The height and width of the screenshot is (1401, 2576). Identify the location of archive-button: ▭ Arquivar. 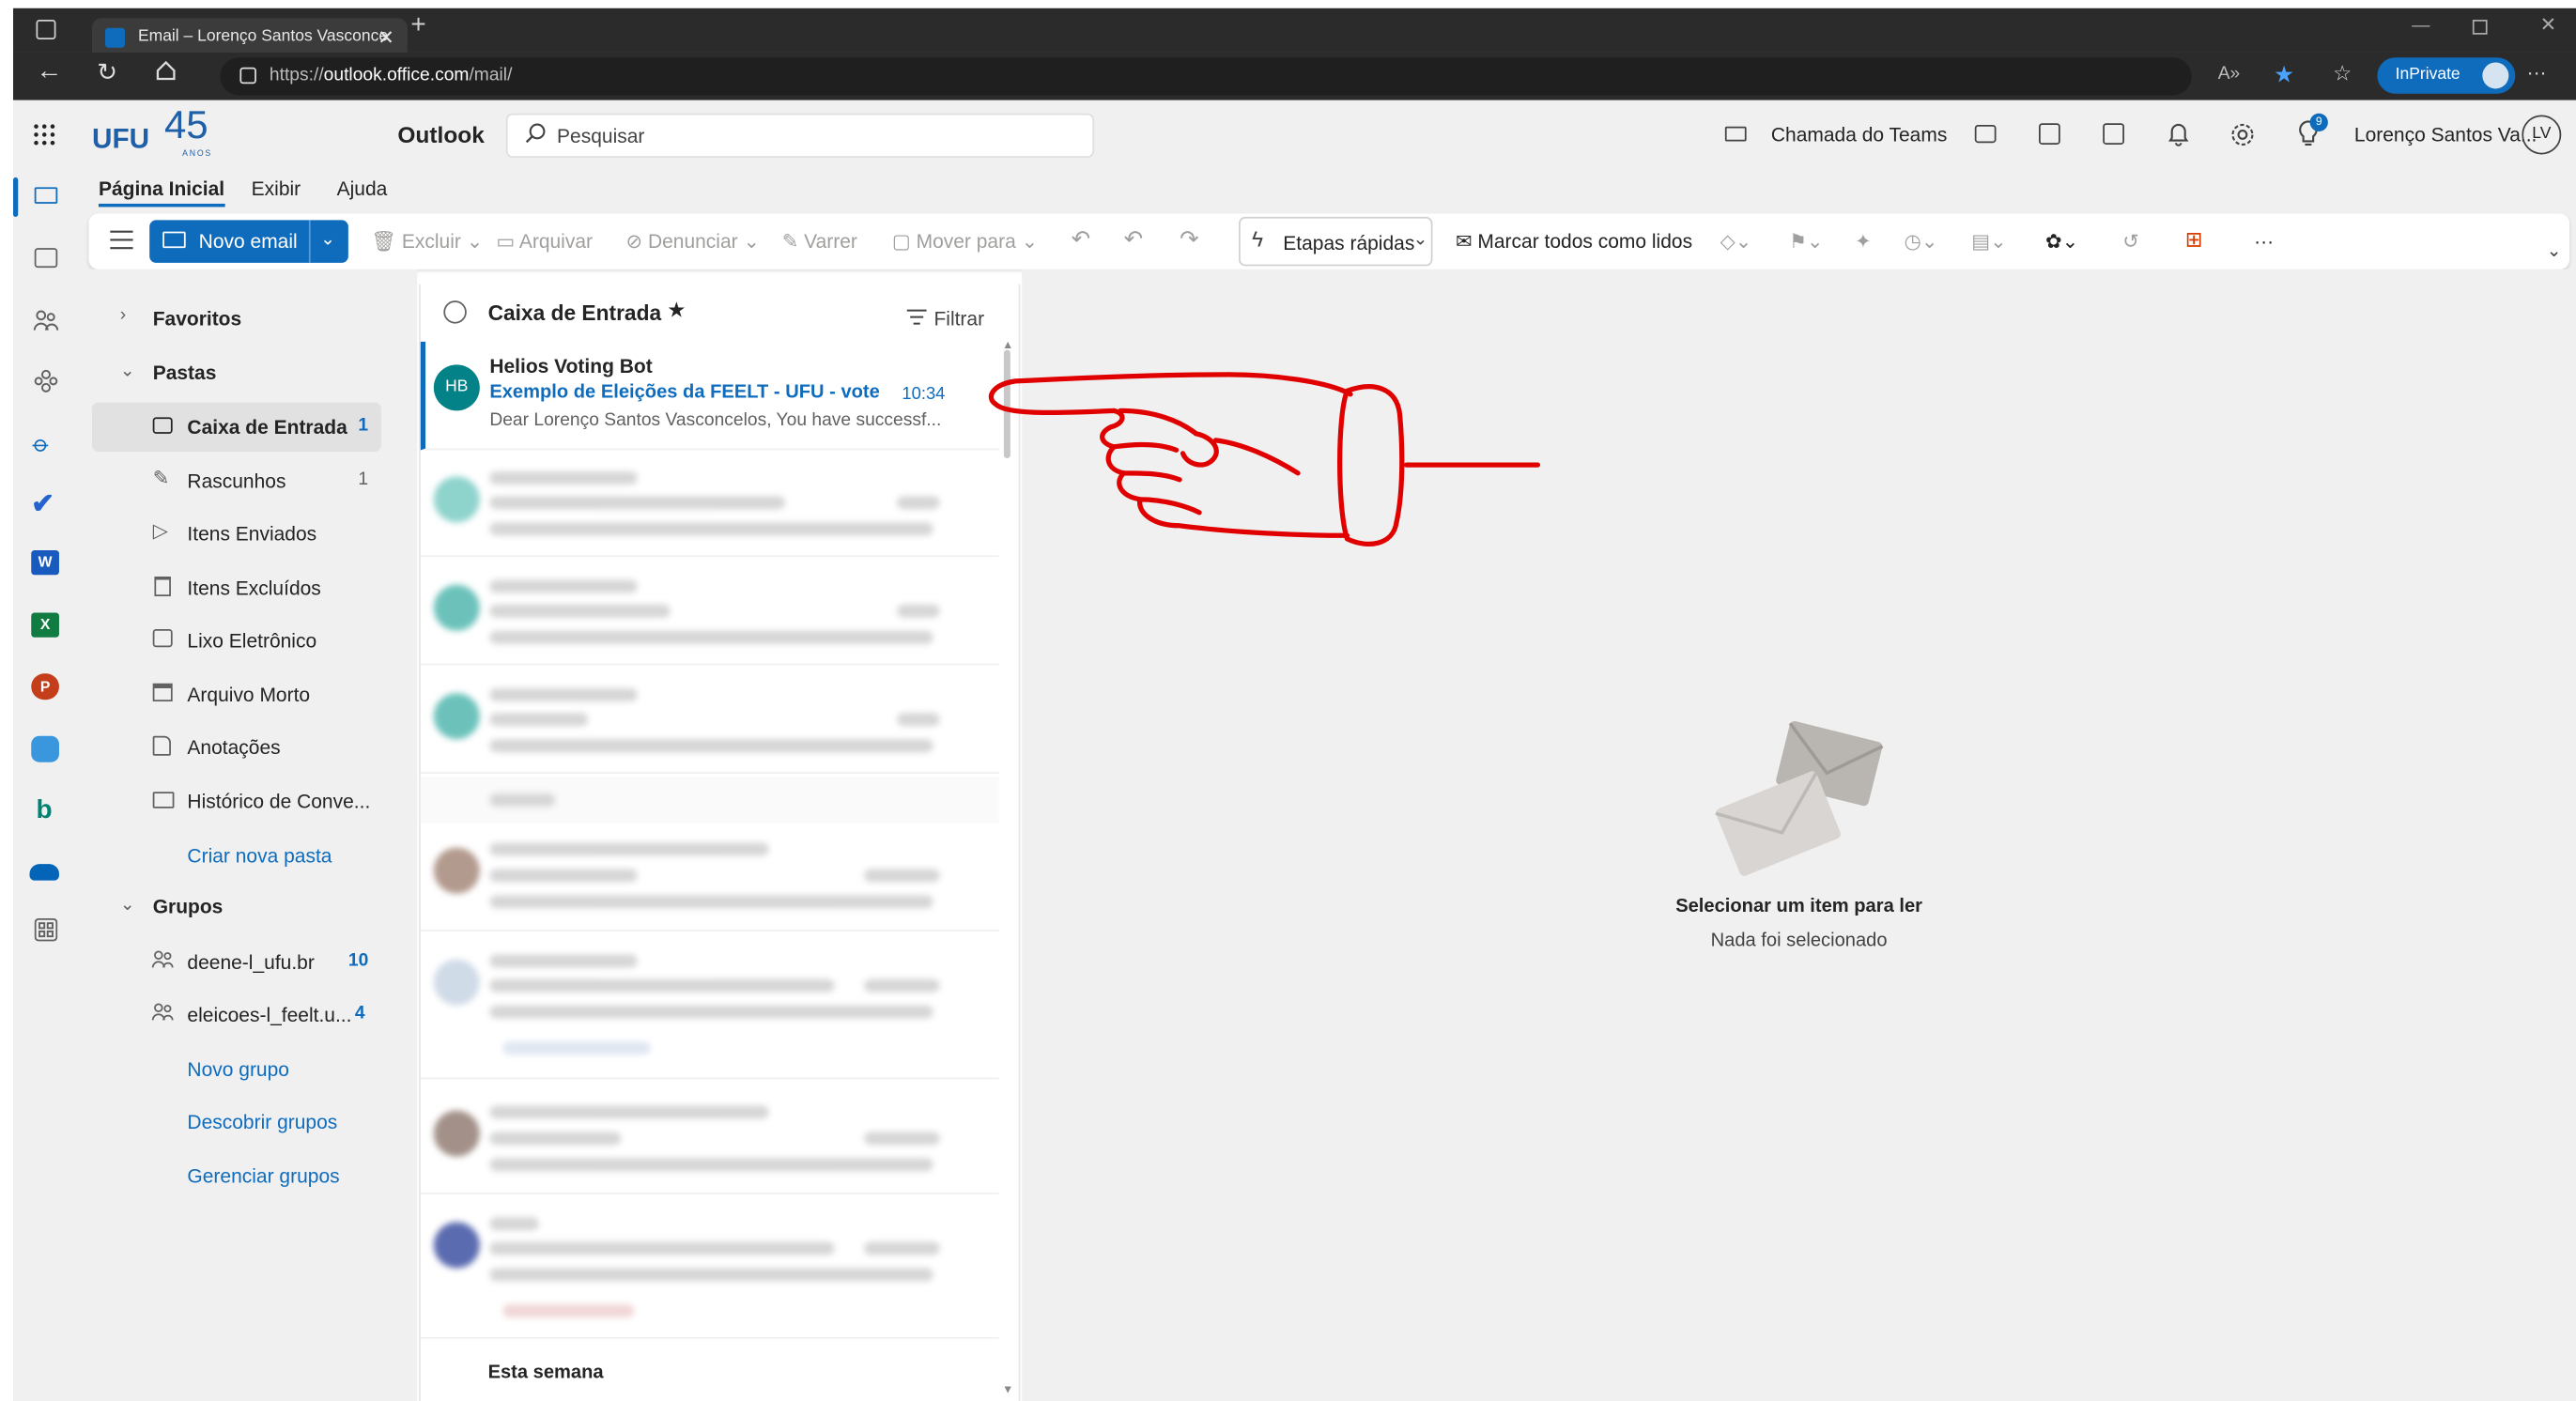
(544, 241).